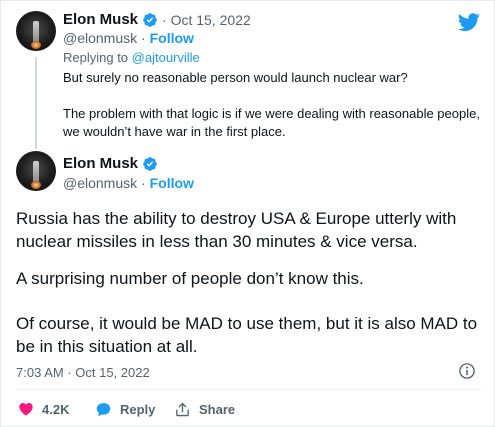 This screenshot has width=495, height=427. What do you see at coordinates (128, 183) in the screenshot?
I see `main-author-handle: @elonmusk · Follow` at bounding box center [128, 183].